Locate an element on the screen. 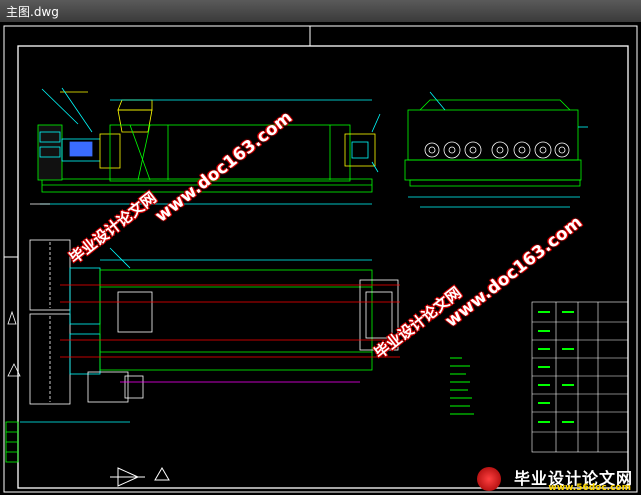 The image size is (641, 495). window-titlebar: 主图.dwg is located at coordinates (320, 11).